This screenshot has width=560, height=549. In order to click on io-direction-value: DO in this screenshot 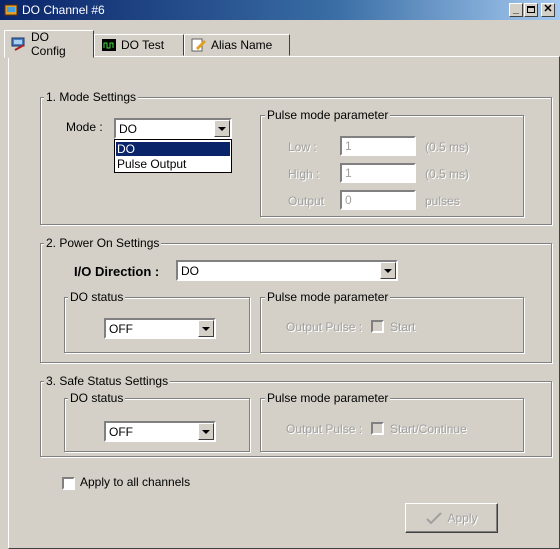, I will do `click(190, 271)`.